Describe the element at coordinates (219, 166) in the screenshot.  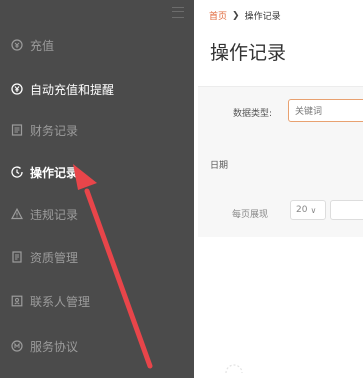
I see `date-column-header: 日期` at that location.